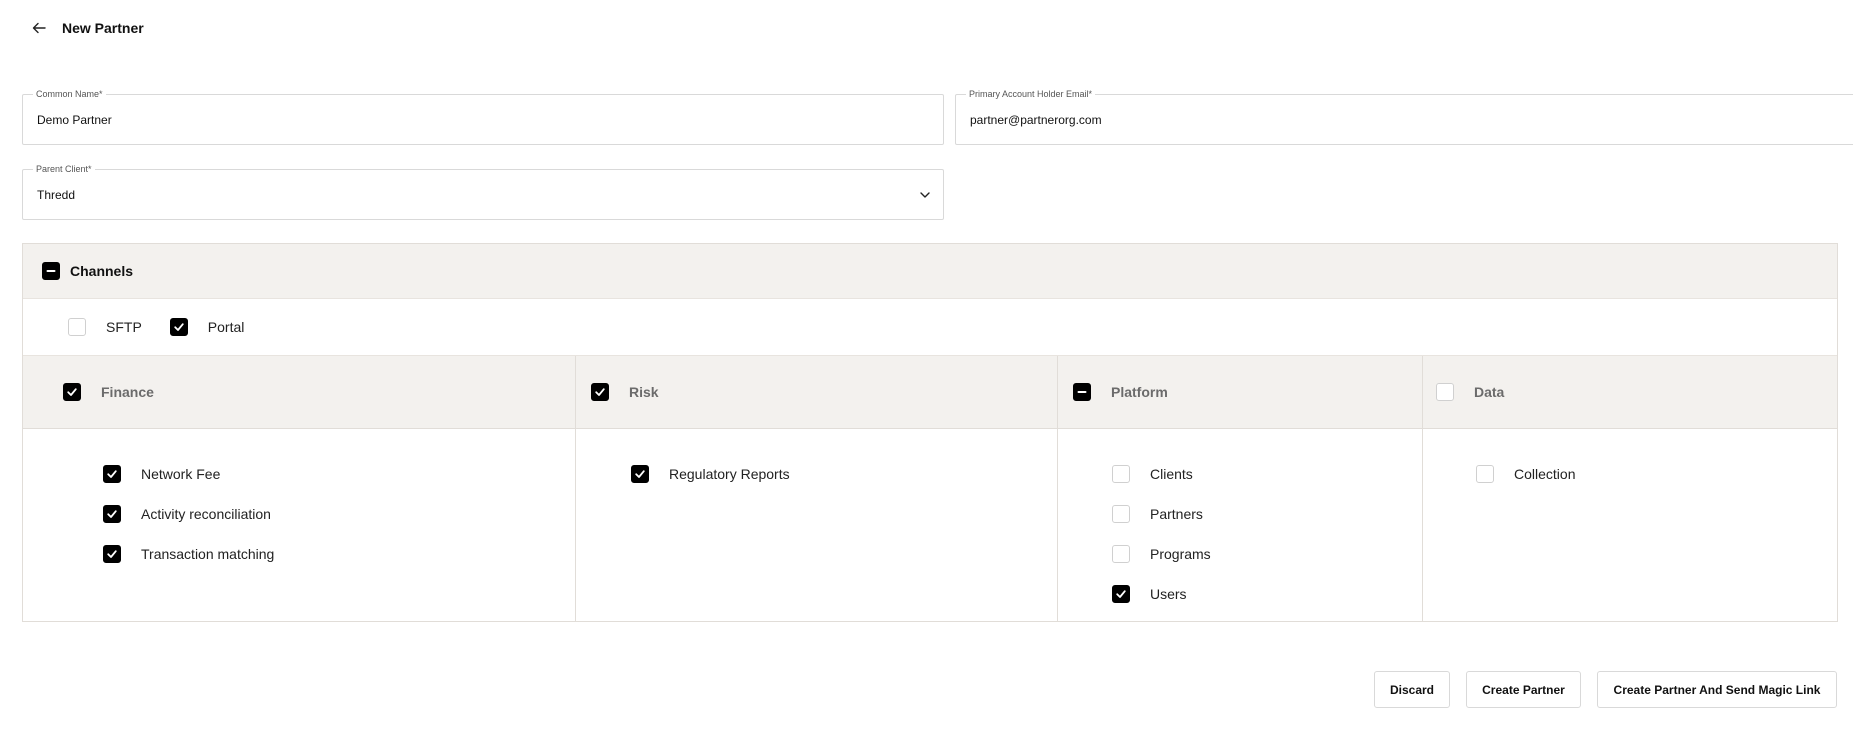  What do you see at coordinates (930, 271) in the screenshot?
I see `channels-header: Channels` at bounding box center [930, 271].